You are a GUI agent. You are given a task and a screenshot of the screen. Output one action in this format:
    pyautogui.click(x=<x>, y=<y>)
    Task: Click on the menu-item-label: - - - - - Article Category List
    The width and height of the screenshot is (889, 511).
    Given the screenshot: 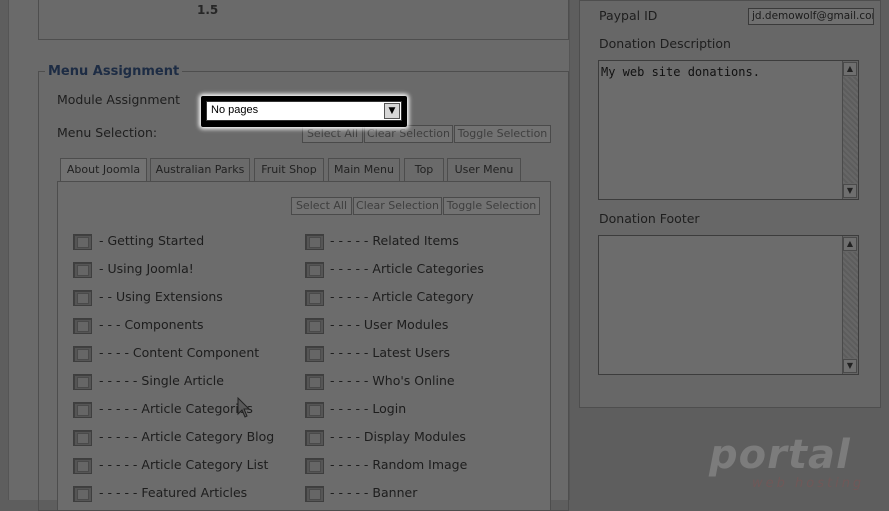 What is the action you would take?
    pyautogui.click(x=184, y=464)
    